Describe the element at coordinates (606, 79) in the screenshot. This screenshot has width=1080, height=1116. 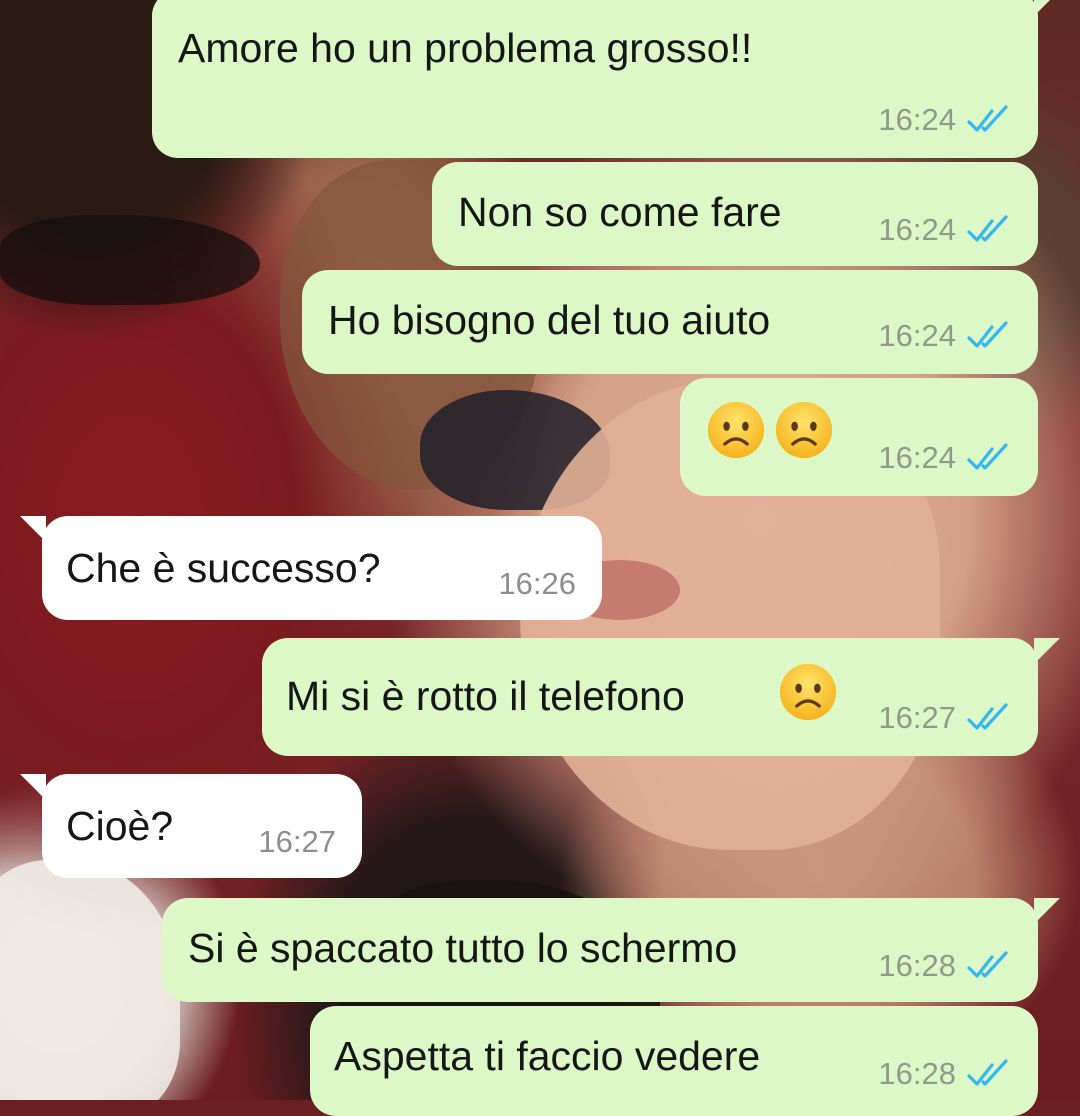
I see `message-bubble-outgoing: Amore ho un problema grosso!! 16:24` at that location.